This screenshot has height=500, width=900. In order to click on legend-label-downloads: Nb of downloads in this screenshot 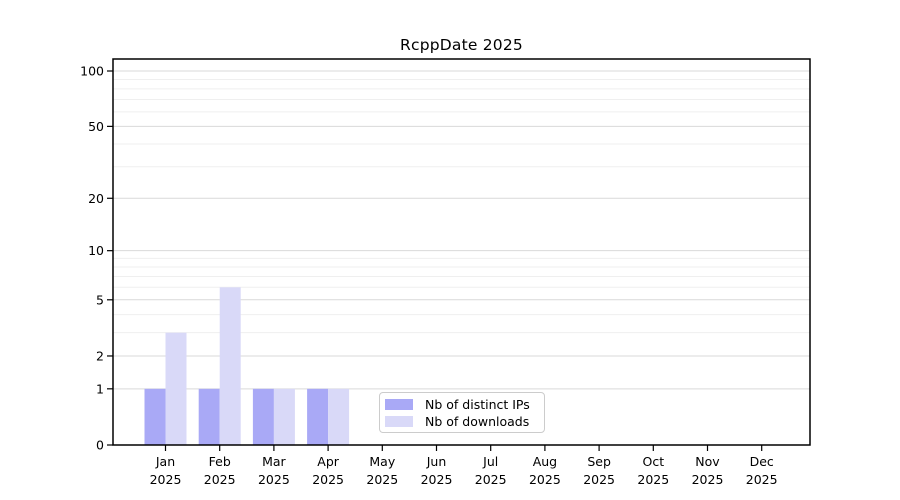, I will do `click(477, 421)`.